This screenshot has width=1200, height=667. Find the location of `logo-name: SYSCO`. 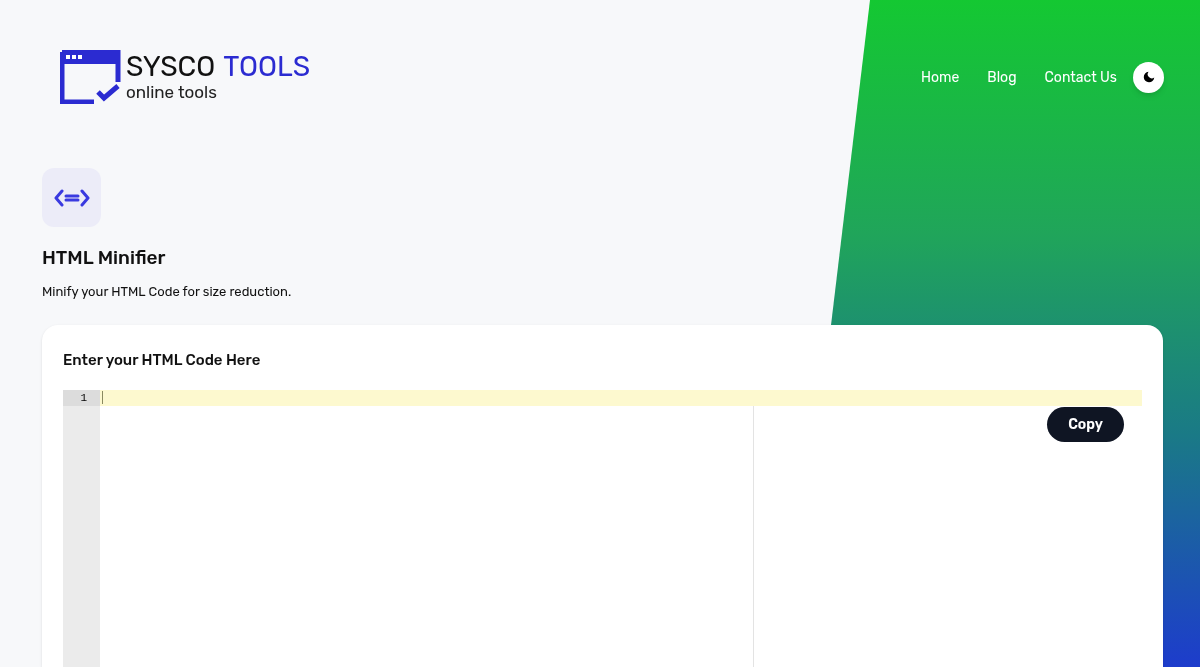

logo-name: SYSCO is located at coordinates (171, 67).